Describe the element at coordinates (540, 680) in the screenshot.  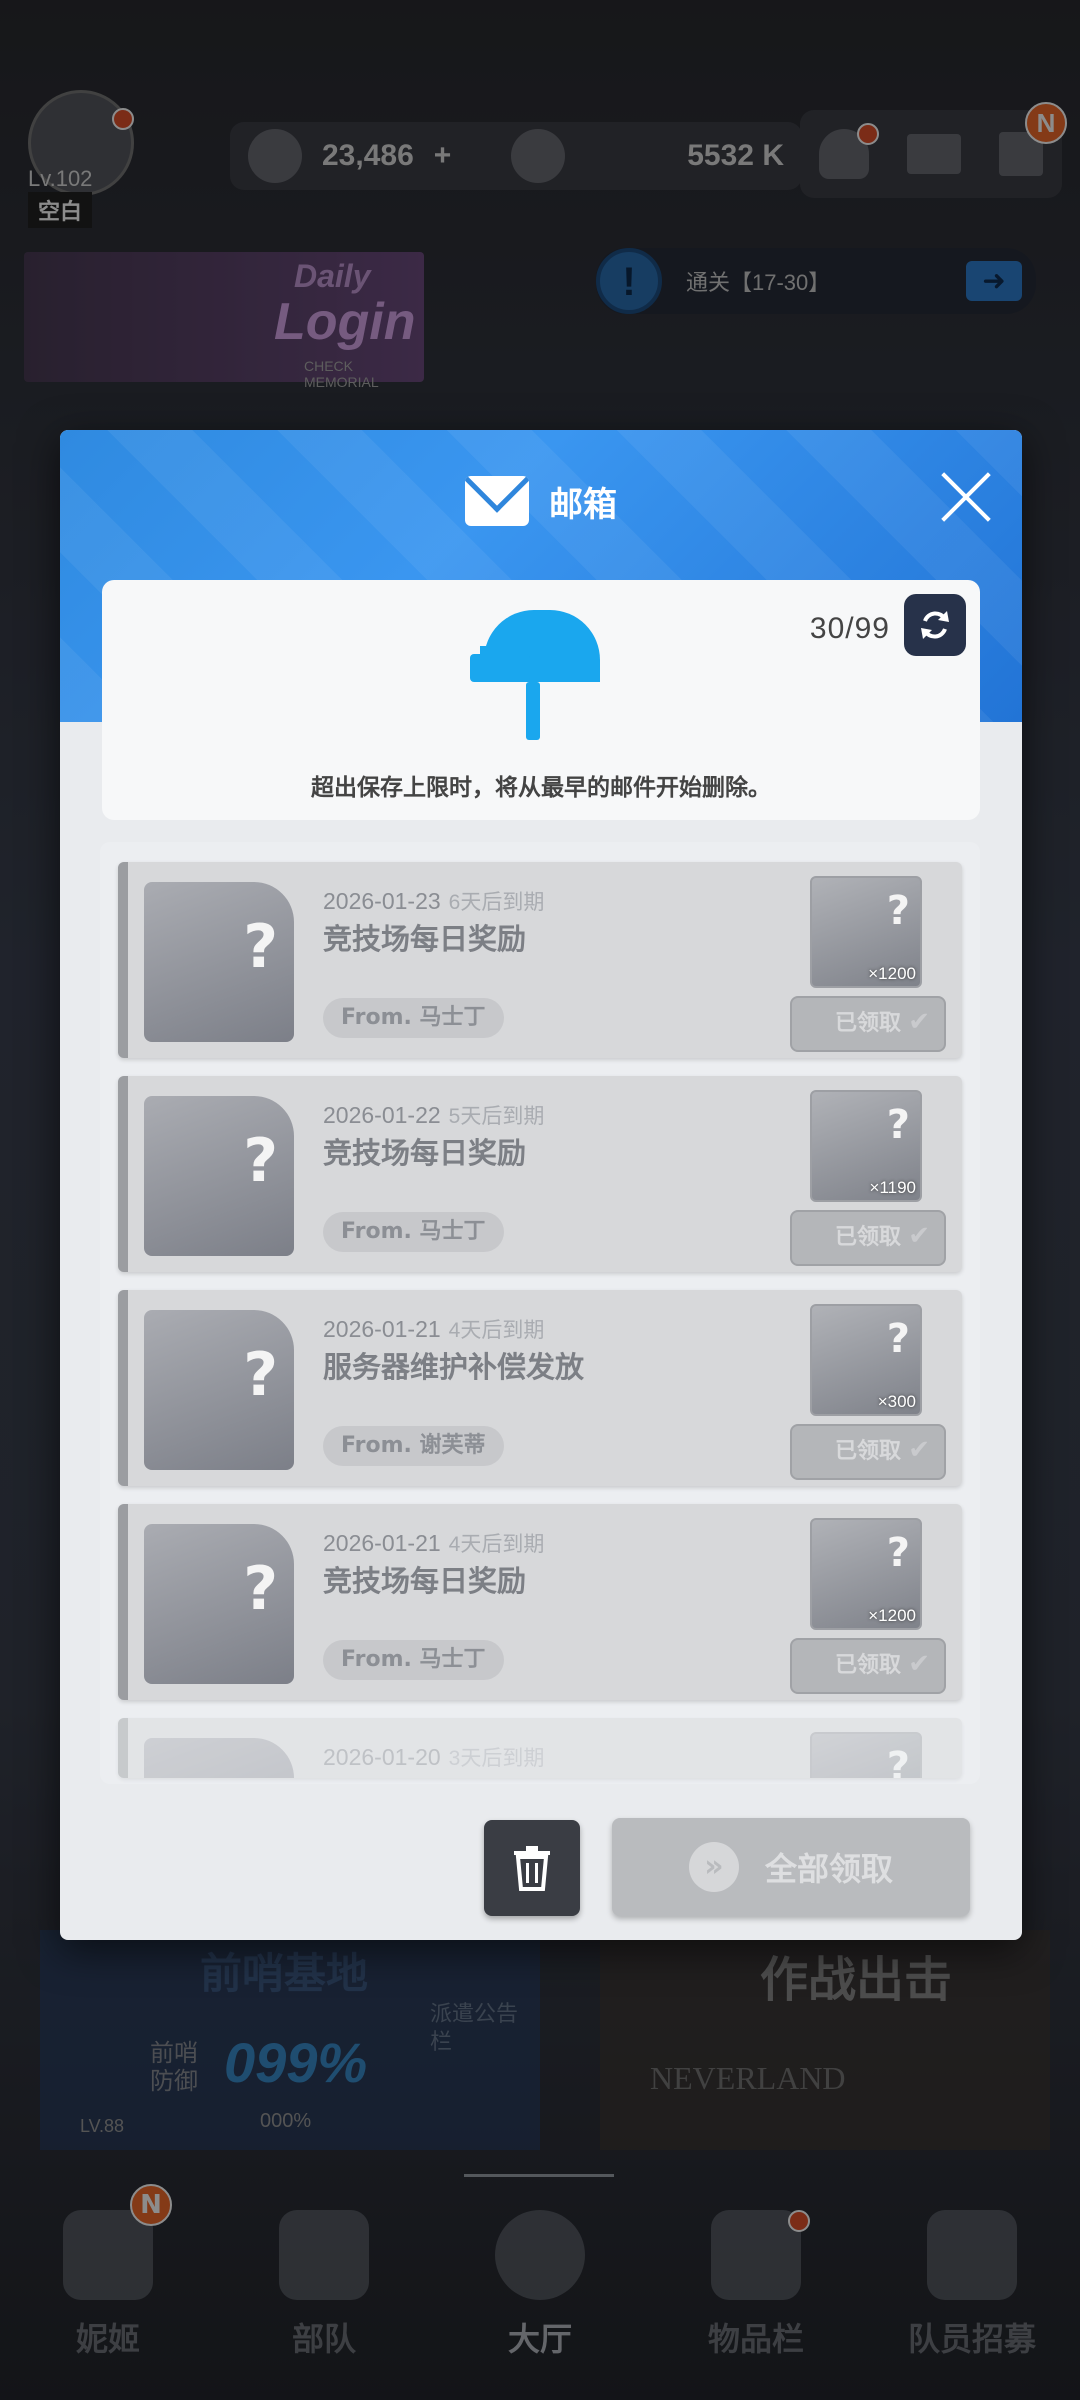
I see `mailbox-icon` at that location.